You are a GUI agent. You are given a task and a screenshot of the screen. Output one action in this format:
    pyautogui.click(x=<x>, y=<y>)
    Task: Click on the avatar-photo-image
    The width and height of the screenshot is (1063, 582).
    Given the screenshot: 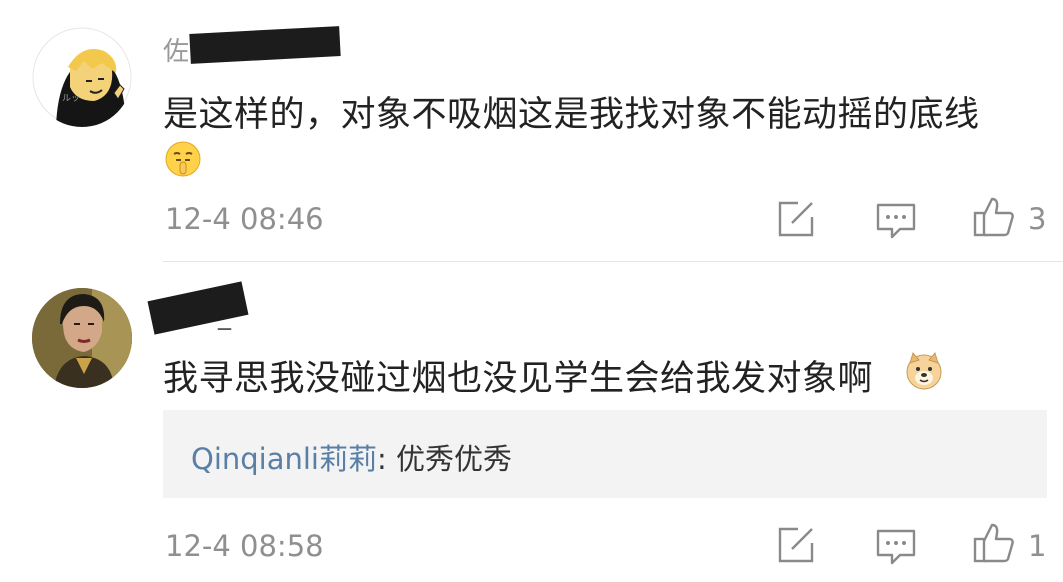 What is the action you would take?
    pyautogui.click(x=82, y=338)
    